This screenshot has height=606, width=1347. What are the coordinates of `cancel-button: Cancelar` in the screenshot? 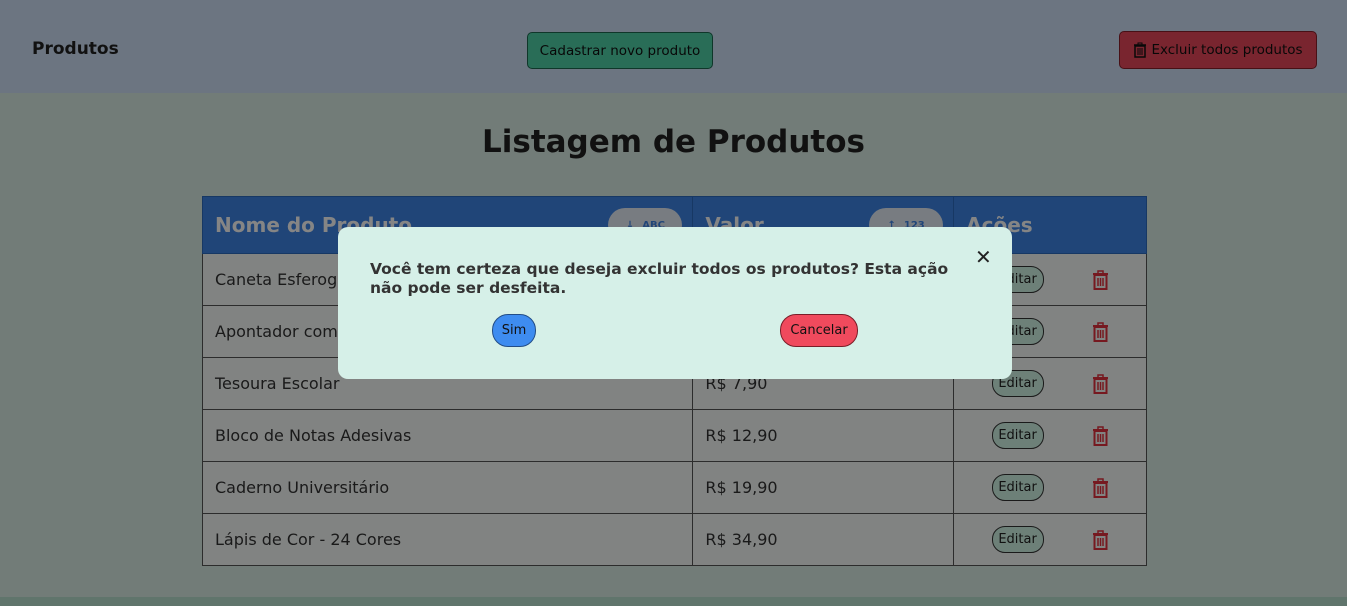 It's located at (819, 330).